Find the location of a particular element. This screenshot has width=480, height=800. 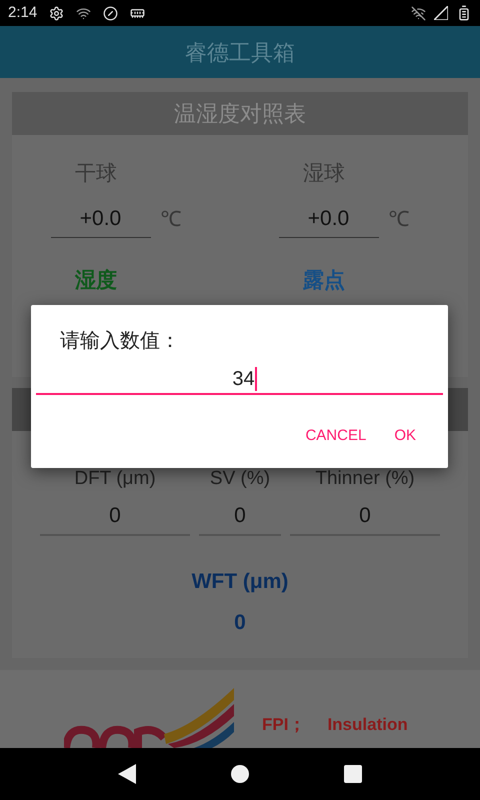

dialog-button: CANCEL is located at coordinates (335, 436).